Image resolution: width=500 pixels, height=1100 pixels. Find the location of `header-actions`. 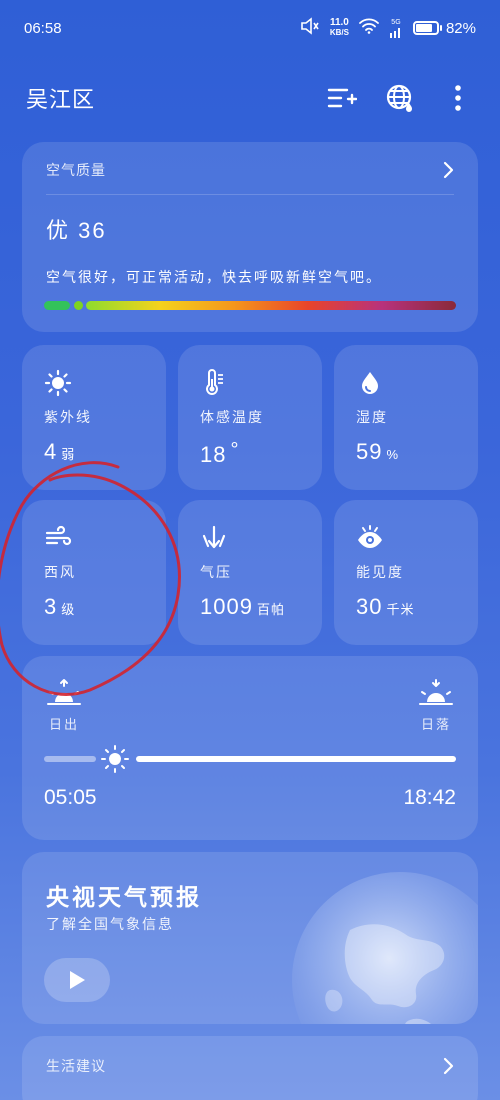

header-actions is located at coordinates (400, 98).